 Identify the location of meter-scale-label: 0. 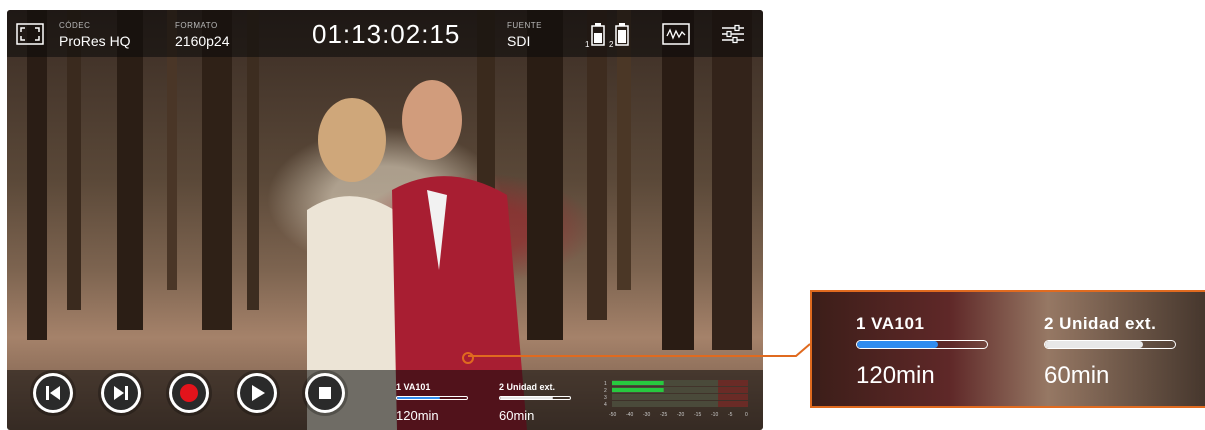
(746, 415).